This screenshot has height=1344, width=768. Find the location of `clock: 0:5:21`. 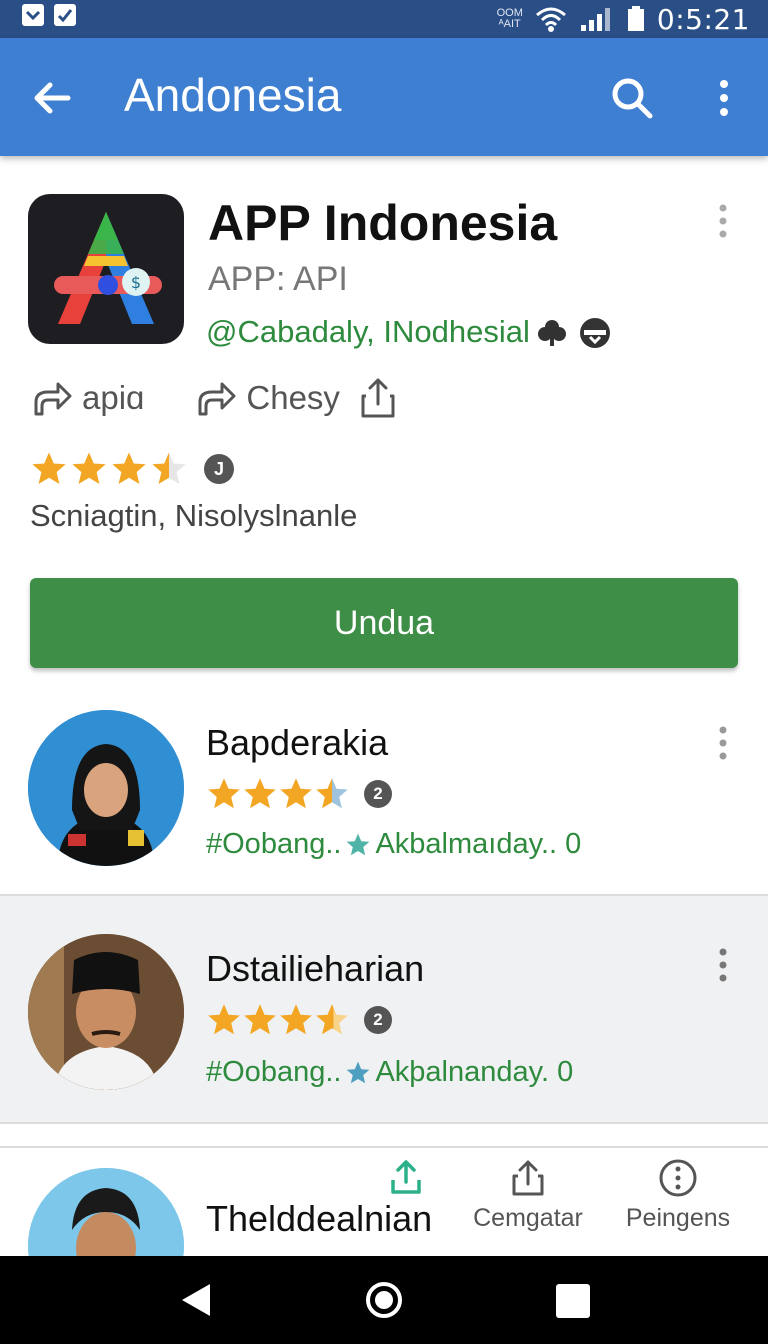

clock: 0:5:21 is located at coordinates (703, 19).